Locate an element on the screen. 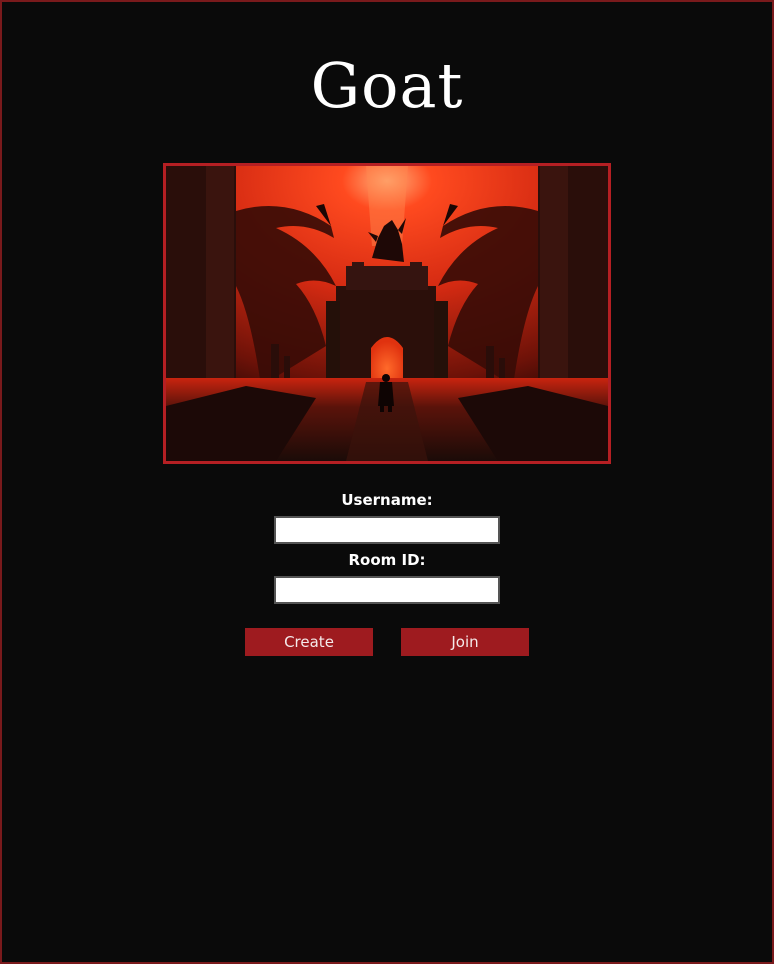  username-label: Username: is located at coordinates (387, 500).